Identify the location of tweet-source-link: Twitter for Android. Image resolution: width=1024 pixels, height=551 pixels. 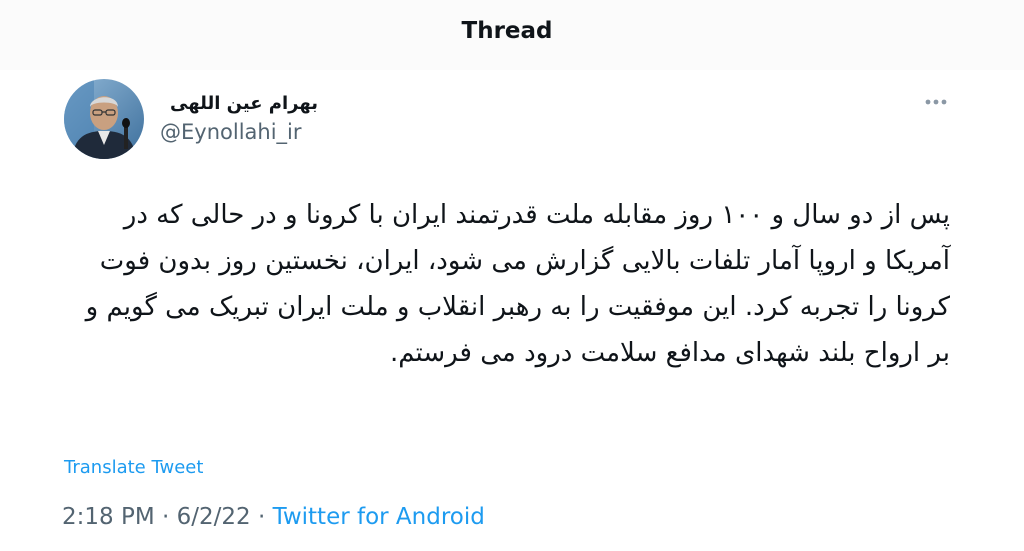
(379, 517).